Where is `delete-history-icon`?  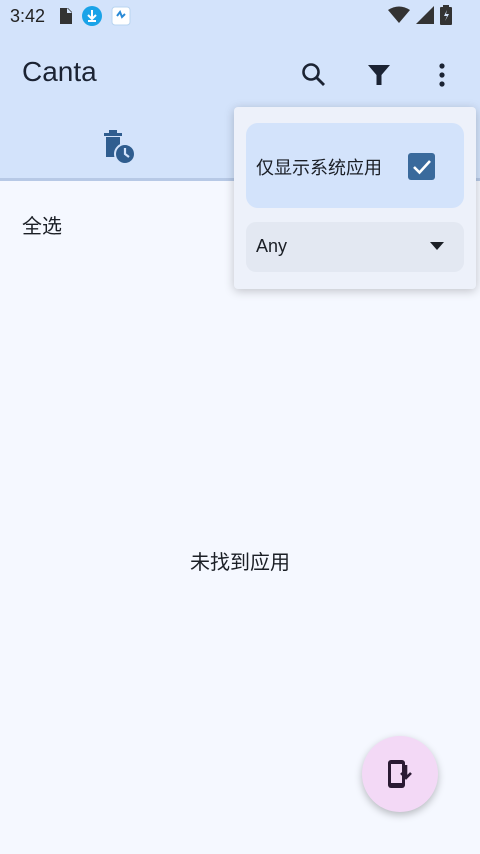 delete-history-icon is located at coordinates (120, 147).